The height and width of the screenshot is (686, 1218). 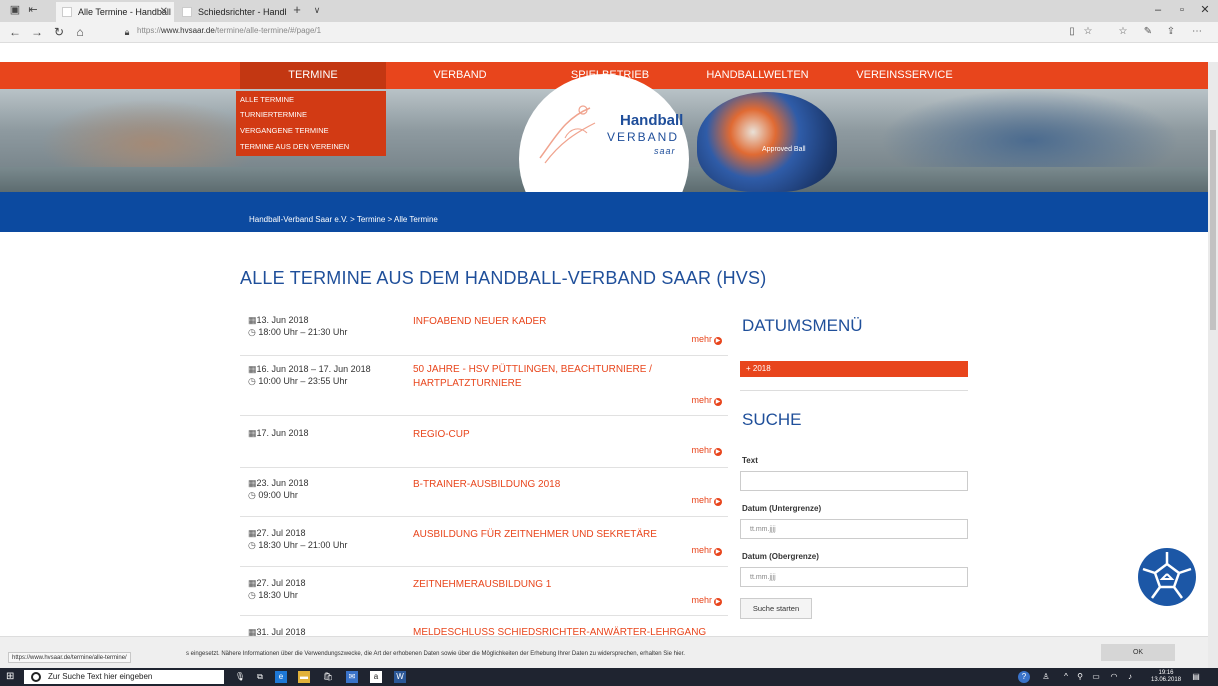 I want to click on close-window-icon: ✕, so click(x=1205, y=10).